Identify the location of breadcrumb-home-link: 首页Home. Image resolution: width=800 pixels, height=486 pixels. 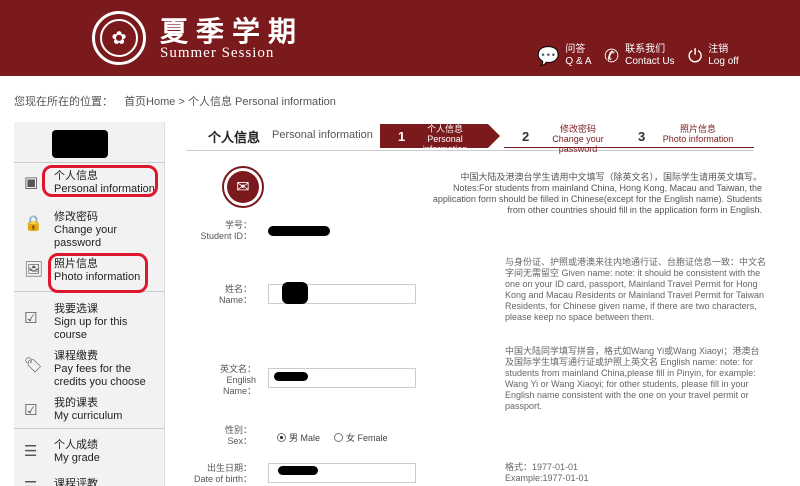
(149, 102).